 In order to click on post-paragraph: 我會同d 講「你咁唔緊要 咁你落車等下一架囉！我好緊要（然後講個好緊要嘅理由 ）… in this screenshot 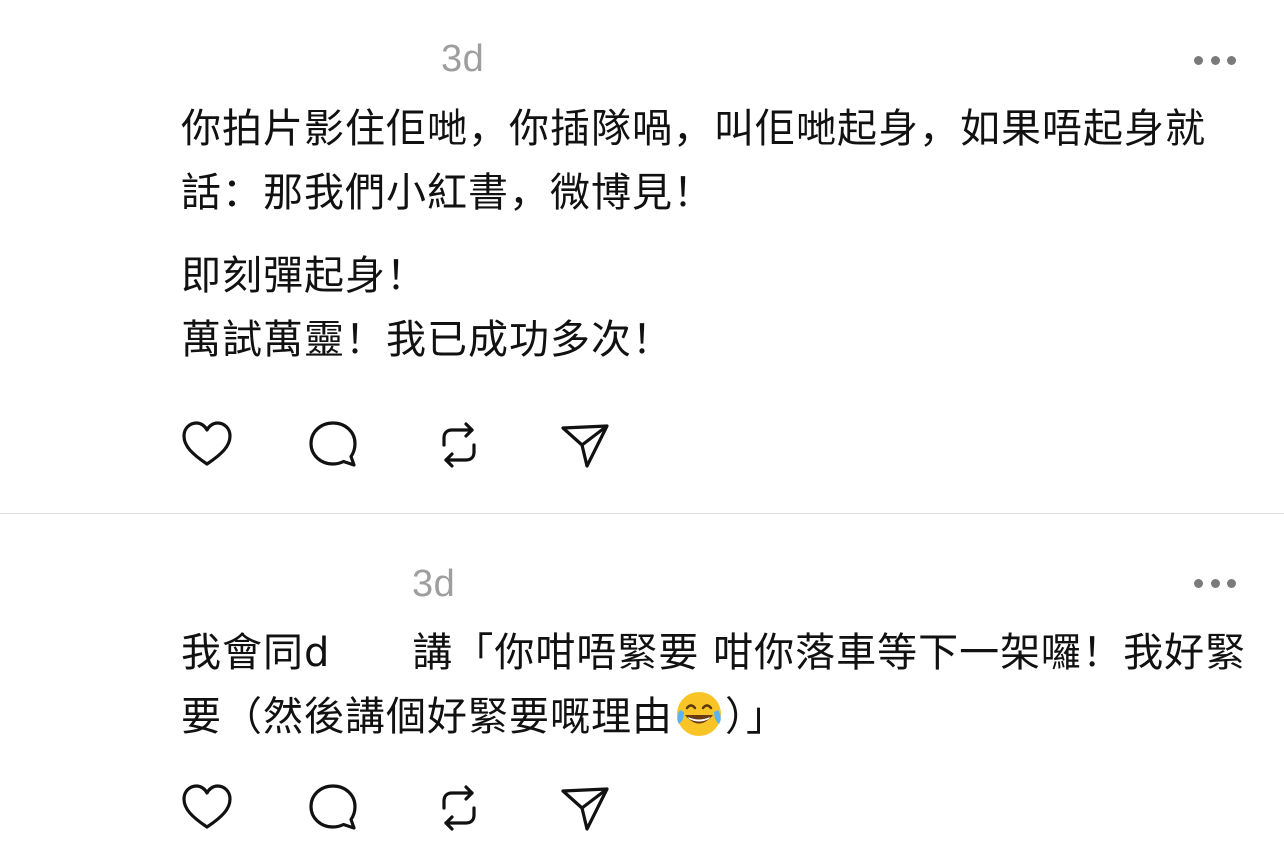, I will do `click(718, 685)`.